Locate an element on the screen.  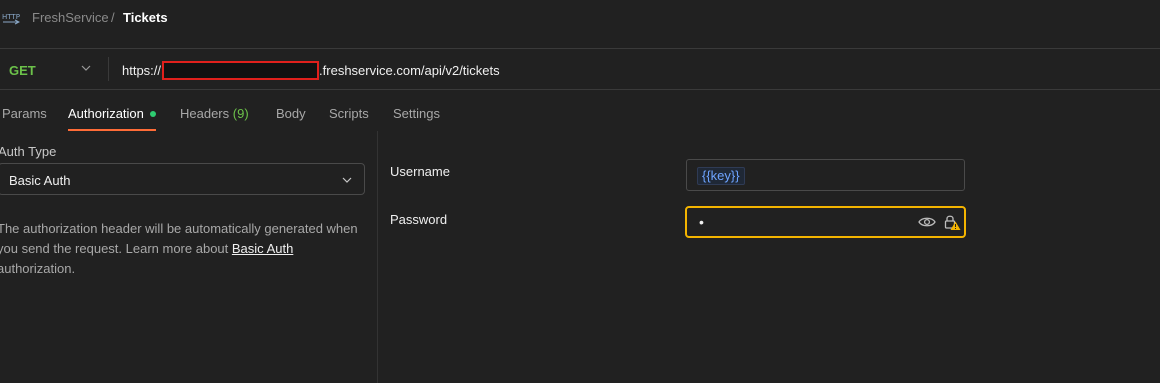
url-suffix: .freshservice.com/api/v2/tickets is located at coordinates (409, 70).